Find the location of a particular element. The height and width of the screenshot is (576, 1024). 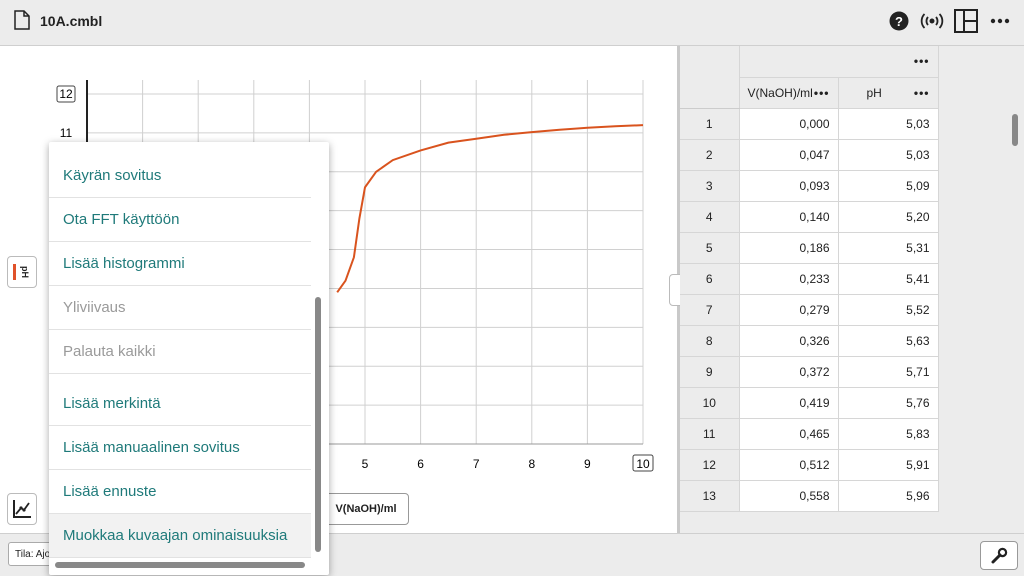

table-row: 8 0,326 5,63 is located at coordinates (809, 341).